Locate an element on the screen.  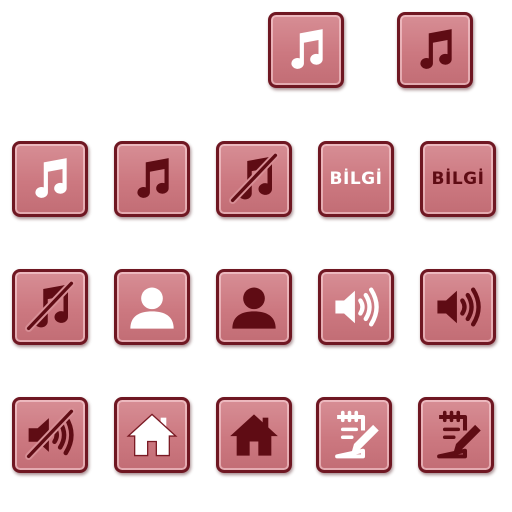
user-button-dark is located at coordinates (254, 307).